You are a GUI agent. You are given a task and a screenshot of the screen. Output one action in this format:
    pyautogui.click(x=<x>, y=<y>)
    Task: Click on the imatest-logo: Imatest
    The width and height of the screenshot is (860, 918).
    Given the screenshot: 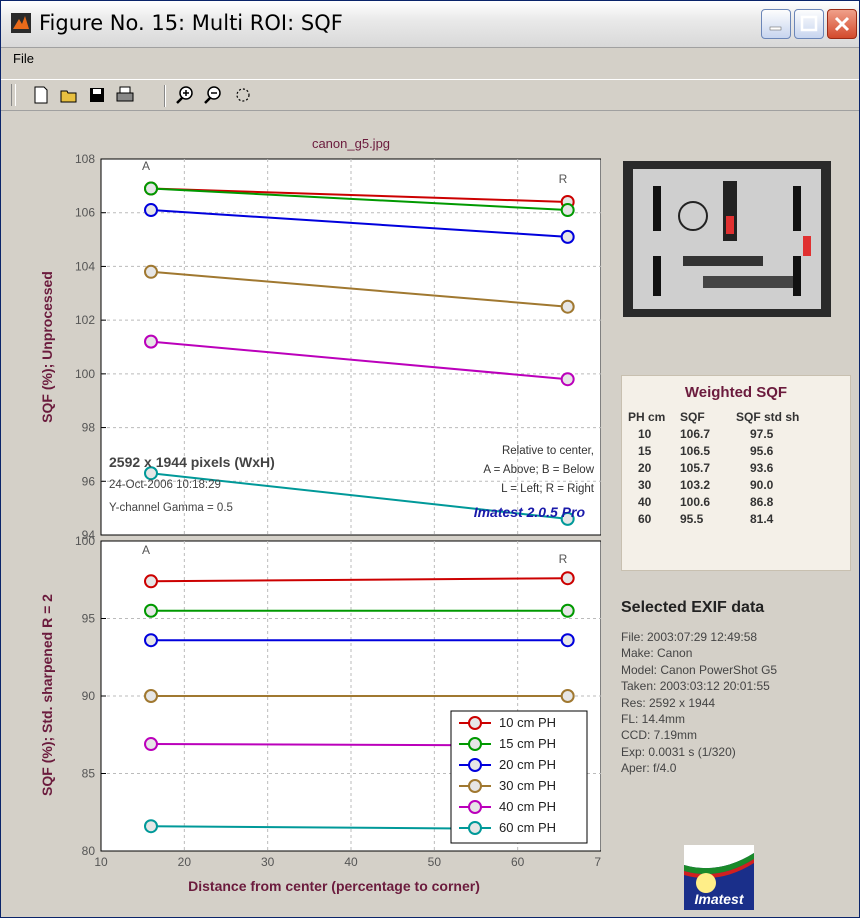 What is the action you would take?
    pyautogui.click(x=719, y=877)
    